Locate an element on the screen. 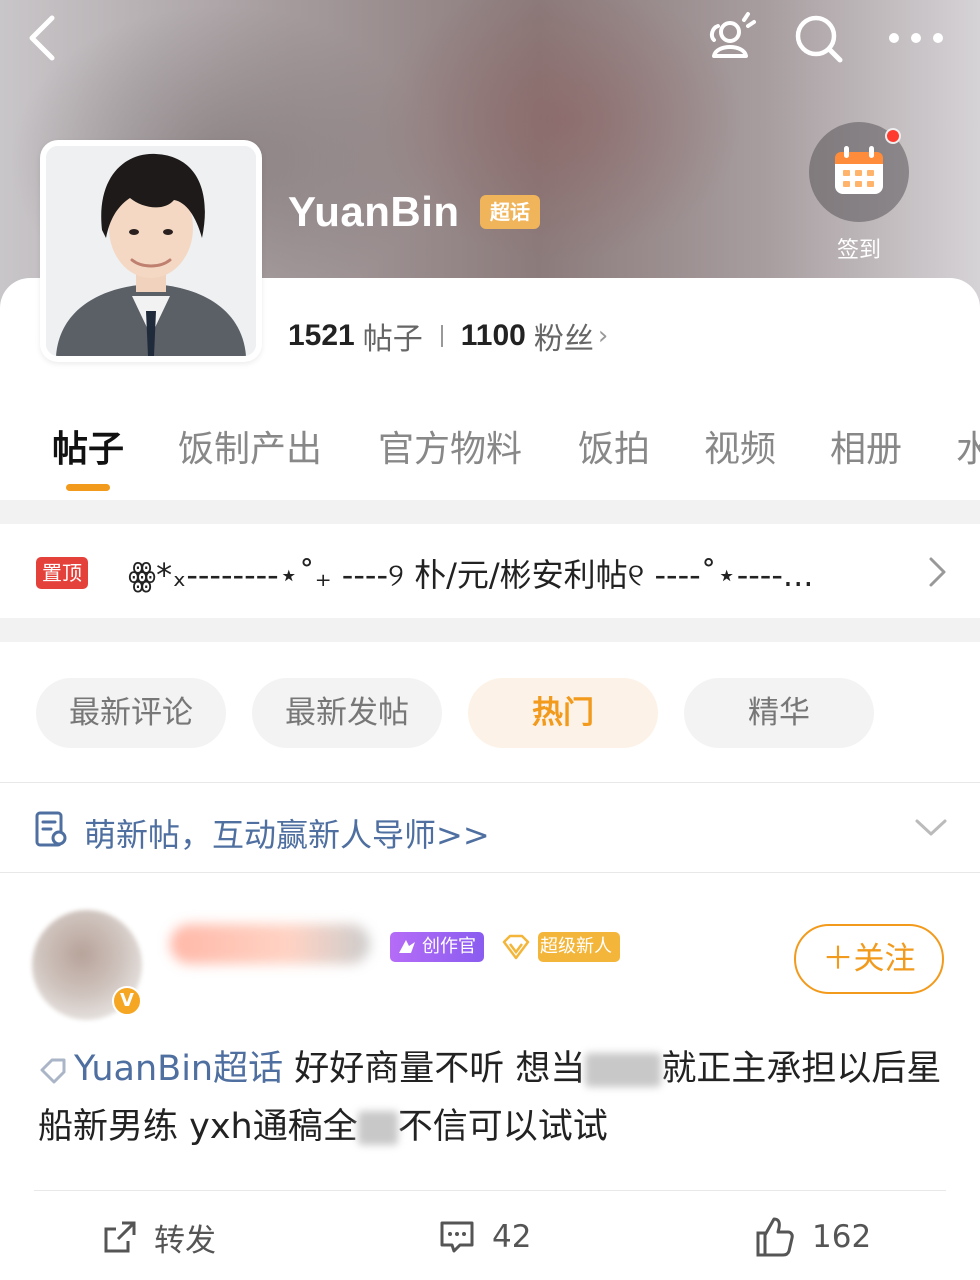 This screenshot has height=1280, width=980. tab-more: 水 is located at coordinates (968, 446).